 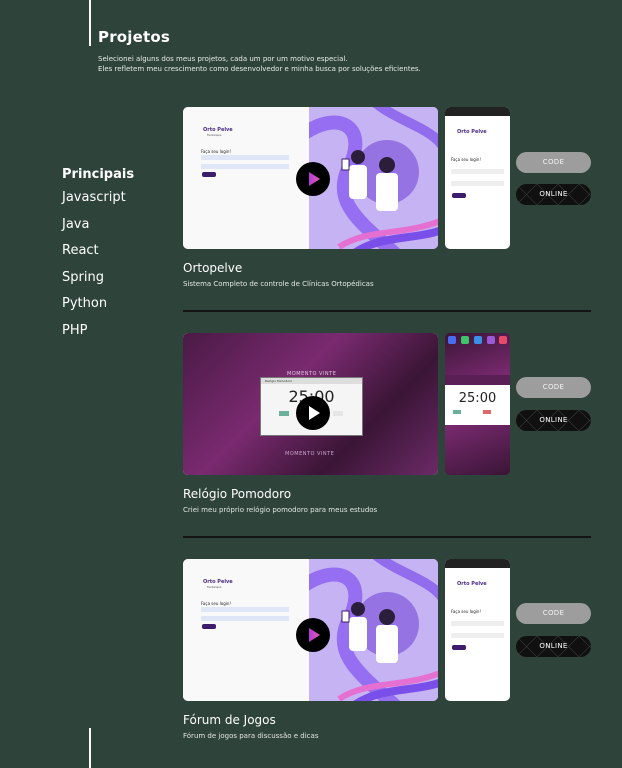 What do you see at coordinates (310, 454) in the screenshot?
I see `preview-watermark-bottom: MOMENTO VINTE` at bounding box center [310, 454].